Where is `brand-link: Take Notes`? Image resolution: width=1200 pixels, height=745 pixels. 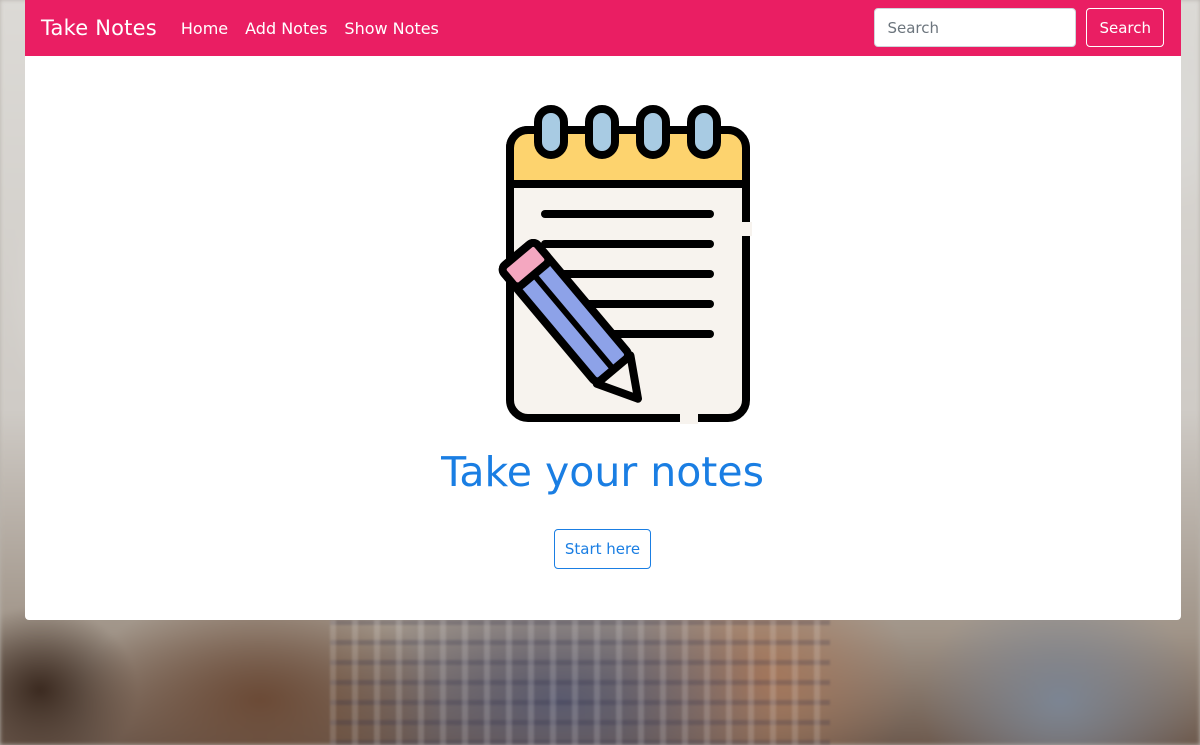 brand-link: Take Notes is located at coordinates (99, 28).